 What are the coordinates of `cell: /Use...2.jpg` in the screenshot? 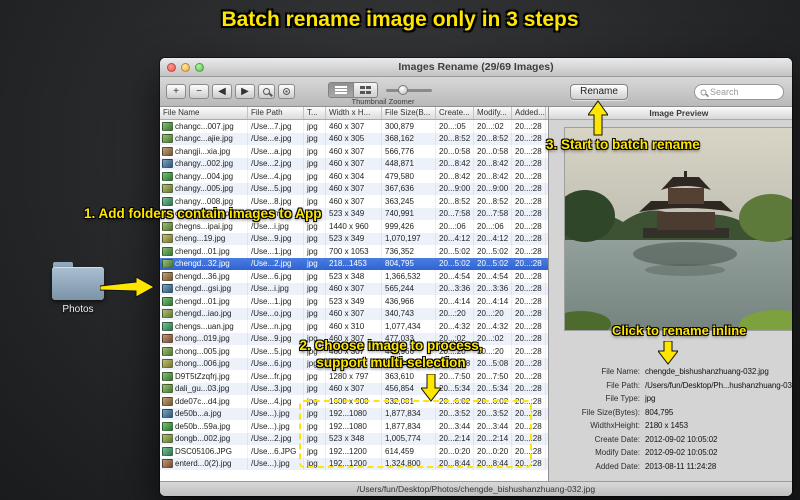 It's located at (276, 163).